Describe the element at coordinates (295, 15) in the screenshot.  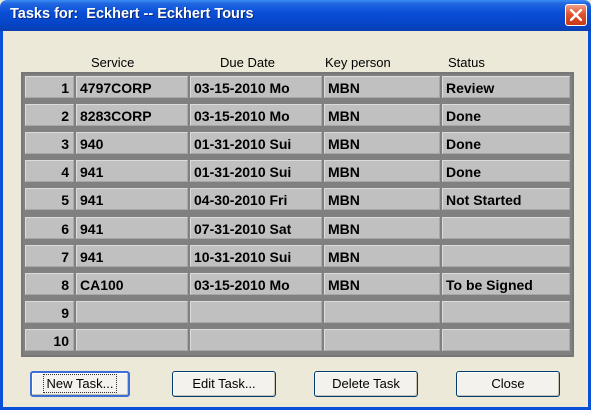
I see `title-bar: Tasks for: Eckhert -- Eckhert Tours` at that location.